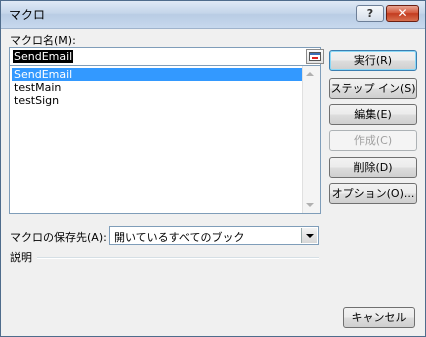  What do you see at coordinates (310, 74) in the screenshot?
I see `scroll-up-icon` at bounding box center [310, 74].